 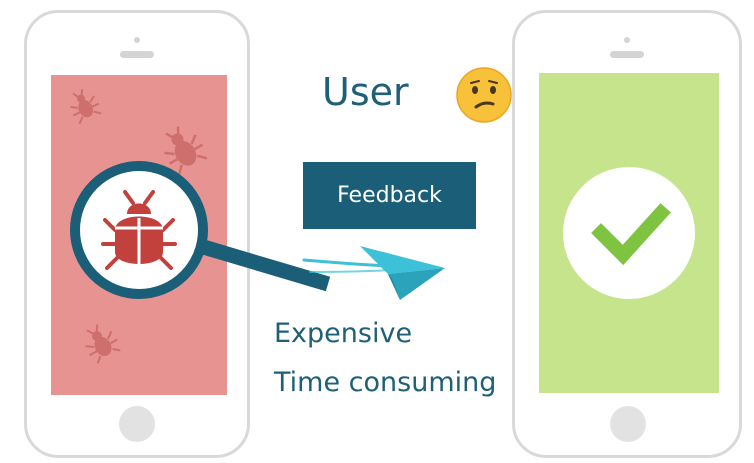 What do you see at coordinates (343, 333) in the screenshot?
I see `cost-expensive: Expensive` at bounding box center [343, 333].